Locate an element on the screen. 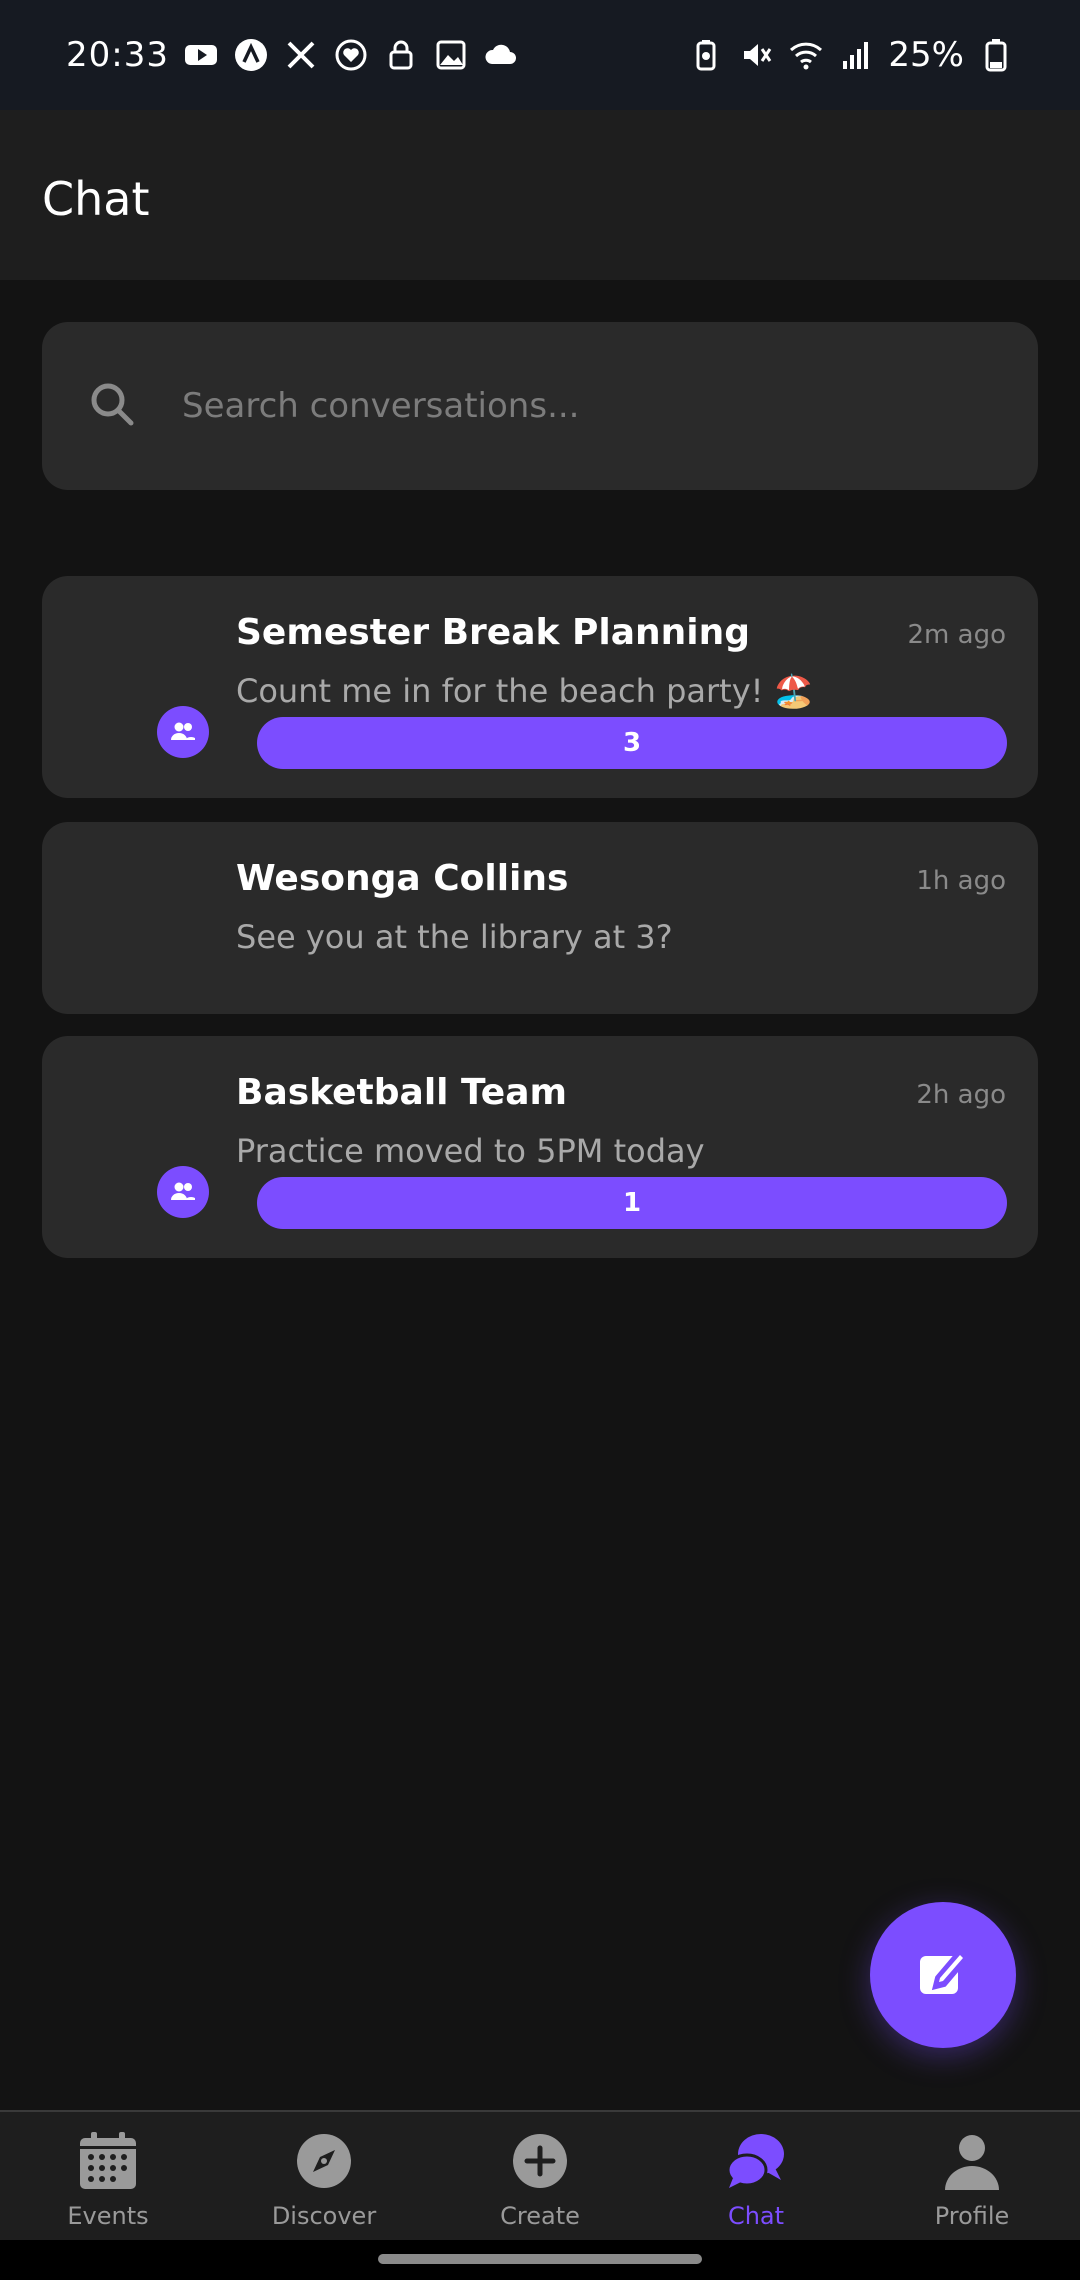 Image resolution: width=1080 pixels, height=2280 pixels. edit-icon is located at coordinates (943, 1975).